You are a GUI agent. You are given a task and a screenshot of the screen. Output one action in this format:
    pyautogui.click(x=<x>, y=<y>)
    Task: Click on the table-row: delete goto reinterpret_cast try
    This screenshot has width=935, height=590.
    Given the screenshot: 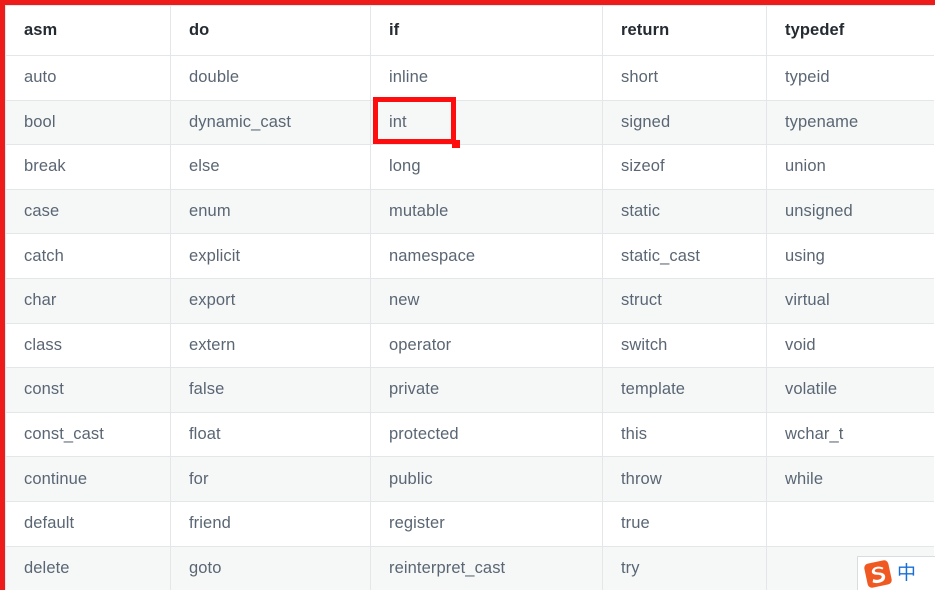 What is the action you would take?
    pyautogui.click(x=469, y=567)
    